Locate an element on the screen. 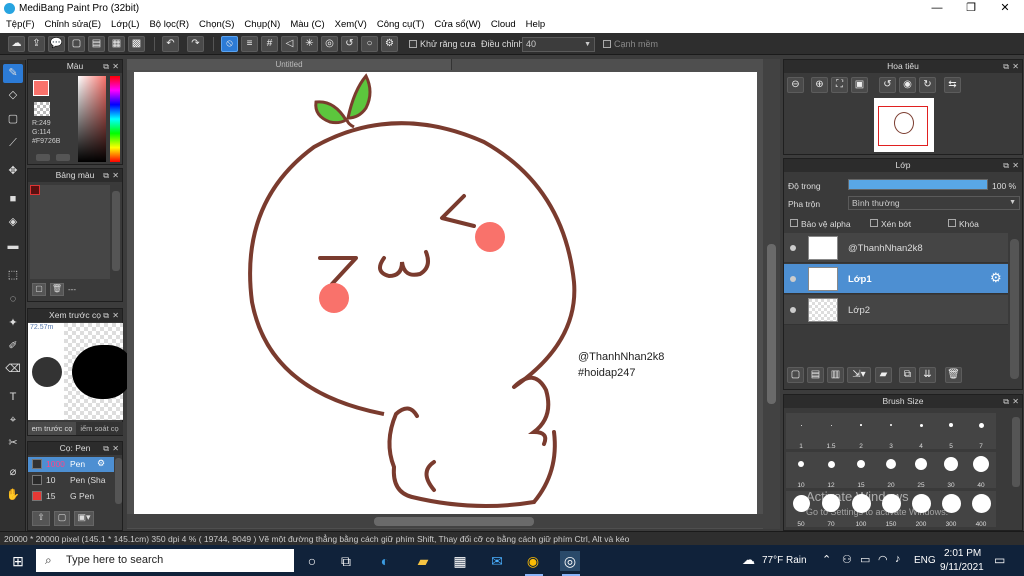 This screenshot has height=576, width=1024. language-indicator: ENG is located at coordinates (925, 560).